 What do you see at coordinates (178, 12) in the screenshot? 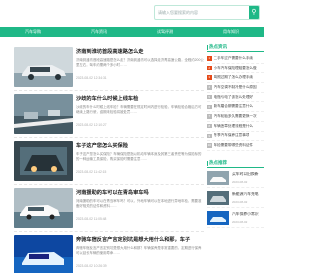
I see `search-placeholder: 请输入您要搜索的内容` at bounding box center [178, 12].